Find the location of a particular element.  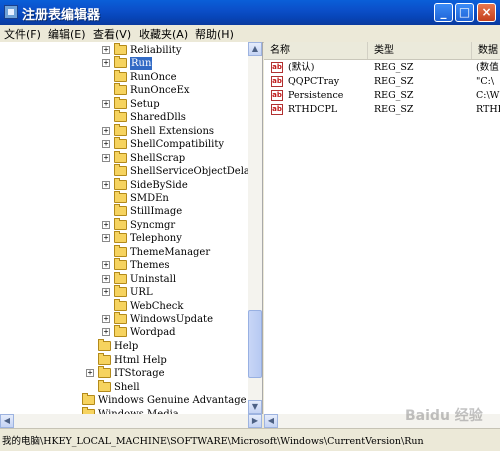

menu-file: 文件(F) is located at coordinates (22, 34).